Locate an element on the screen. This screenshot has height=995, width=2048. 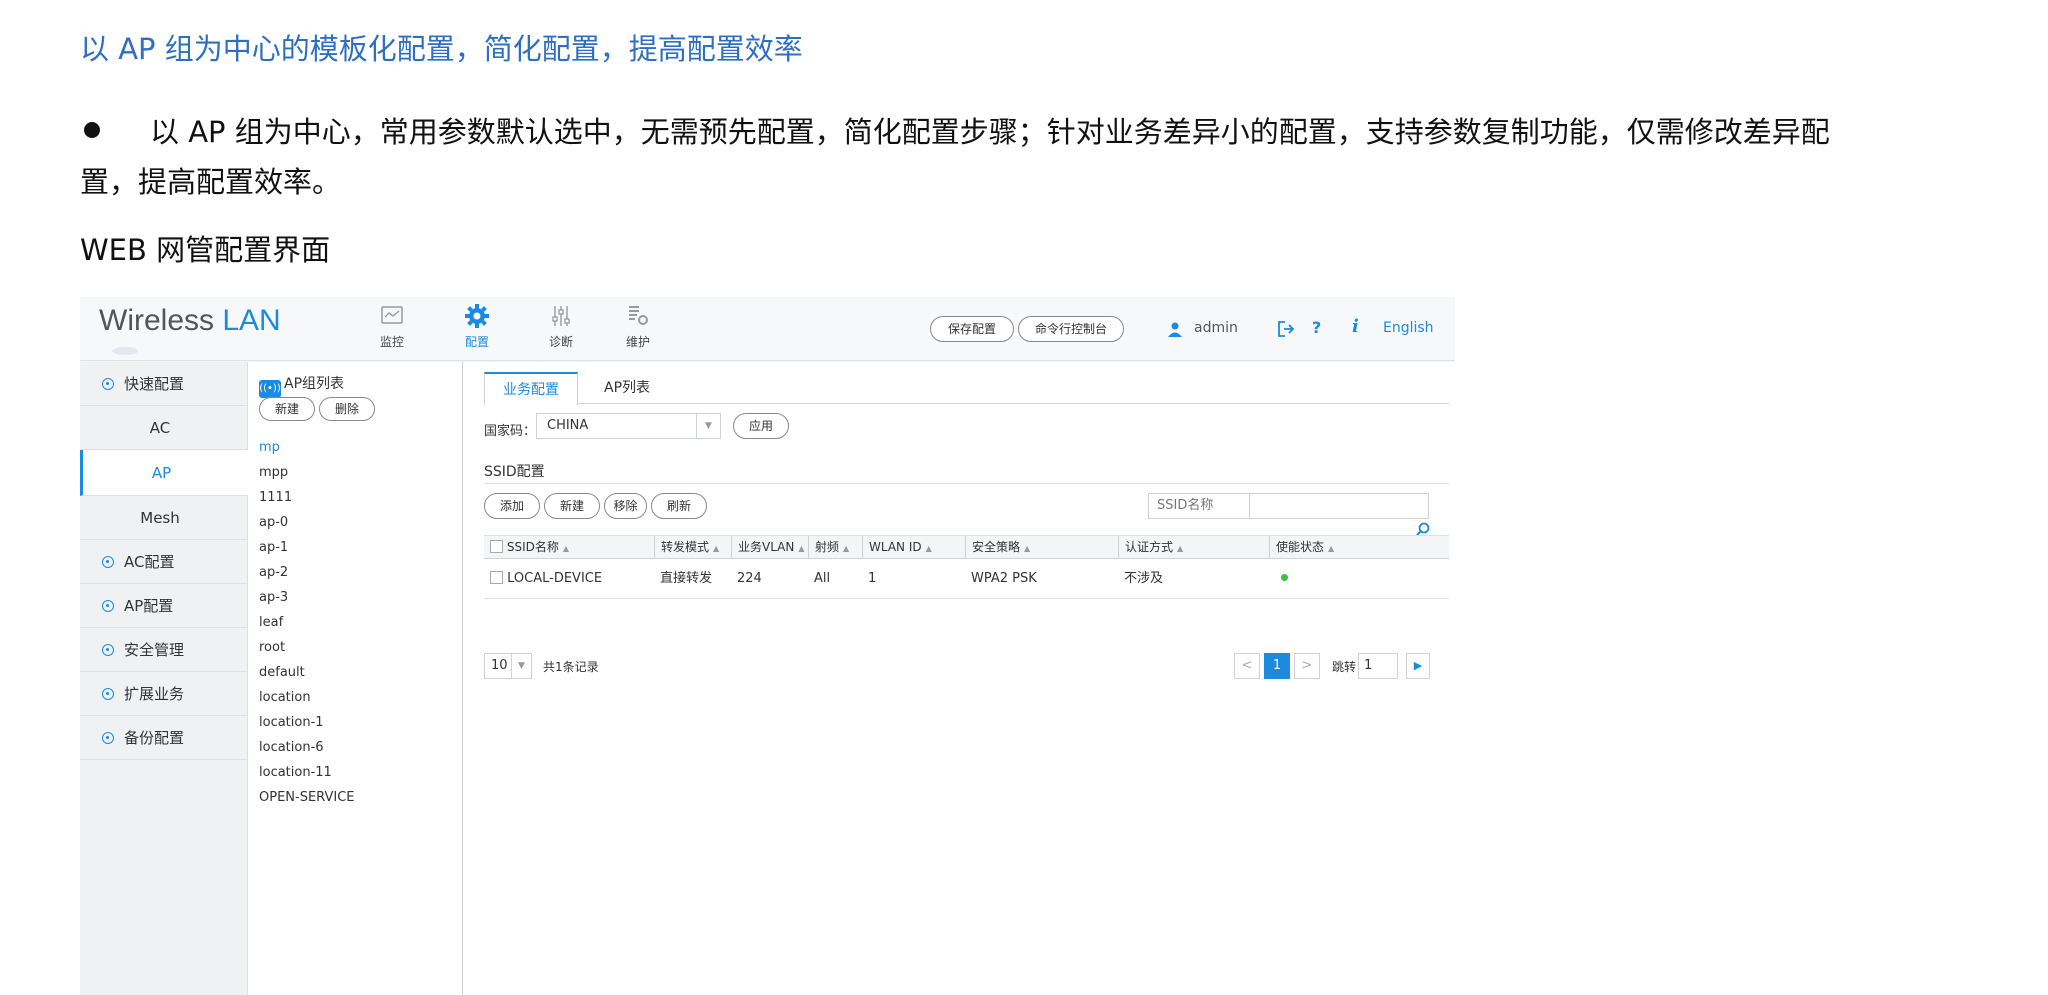
column-header-wlan-id: WLAN ID ▲ is located at coordinates (913, 547).